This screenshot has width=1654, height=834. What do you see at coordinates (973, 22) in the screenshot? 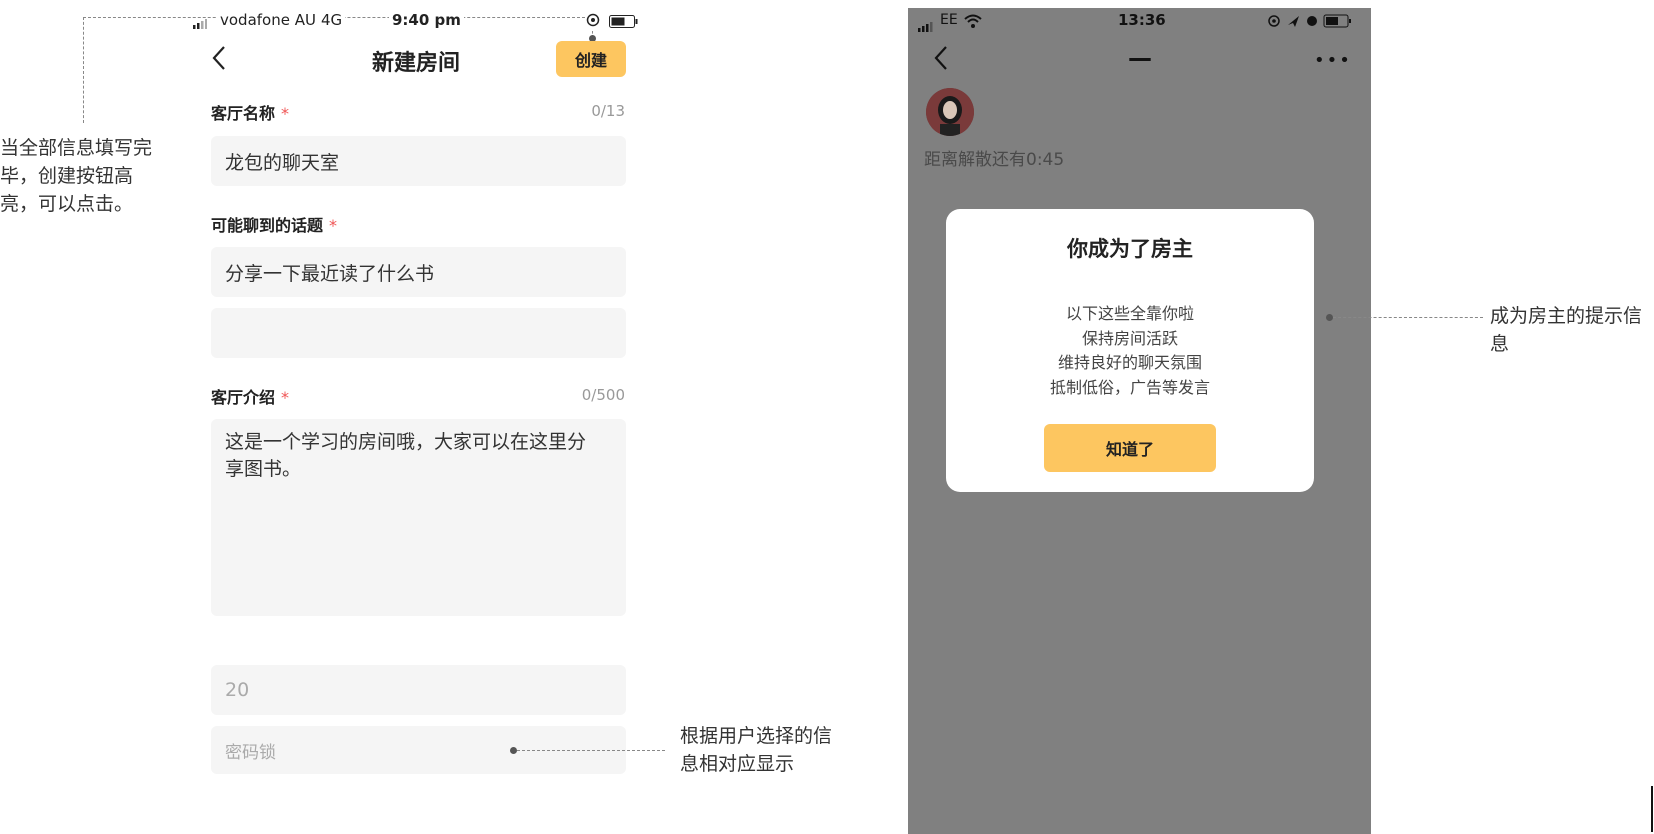
I see `wifi-icon` at bounding box center [973, 22].